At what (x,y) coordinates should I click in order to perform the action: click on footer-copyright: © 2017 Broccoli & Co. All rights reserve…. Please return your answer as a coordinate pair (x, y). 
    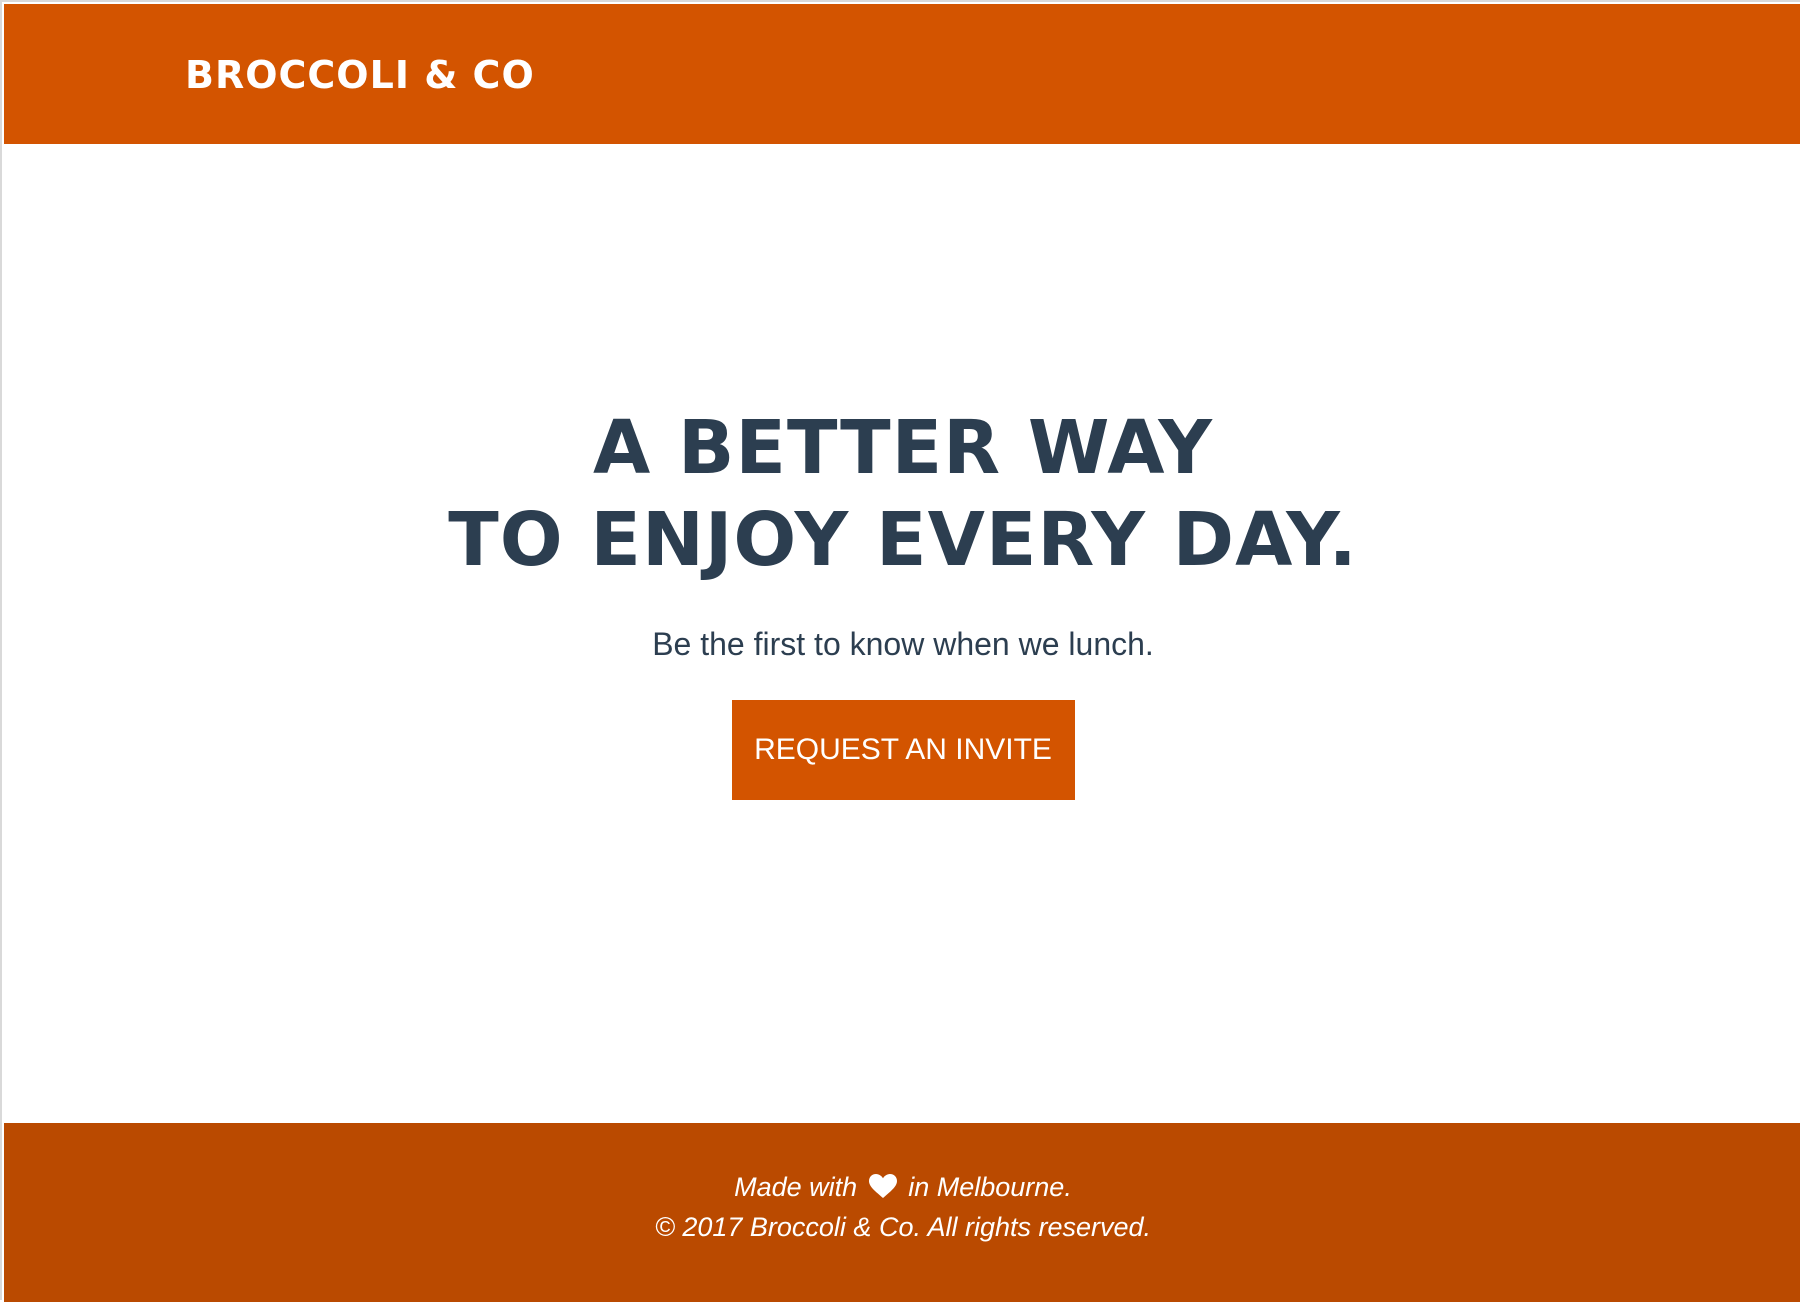
    Looking at the image, I should click on (903, 1227).